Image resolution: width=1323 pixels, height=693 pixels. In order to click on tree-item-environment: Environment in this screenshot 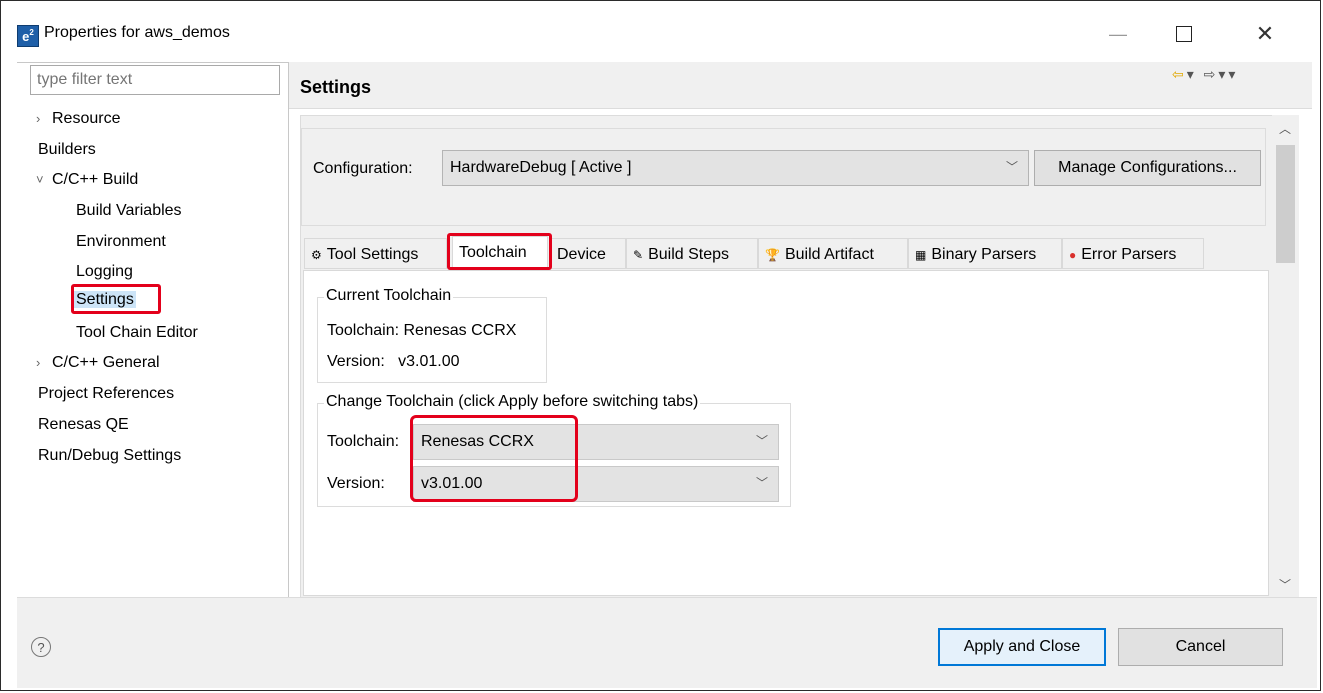, I will do `click(121, 242)`.